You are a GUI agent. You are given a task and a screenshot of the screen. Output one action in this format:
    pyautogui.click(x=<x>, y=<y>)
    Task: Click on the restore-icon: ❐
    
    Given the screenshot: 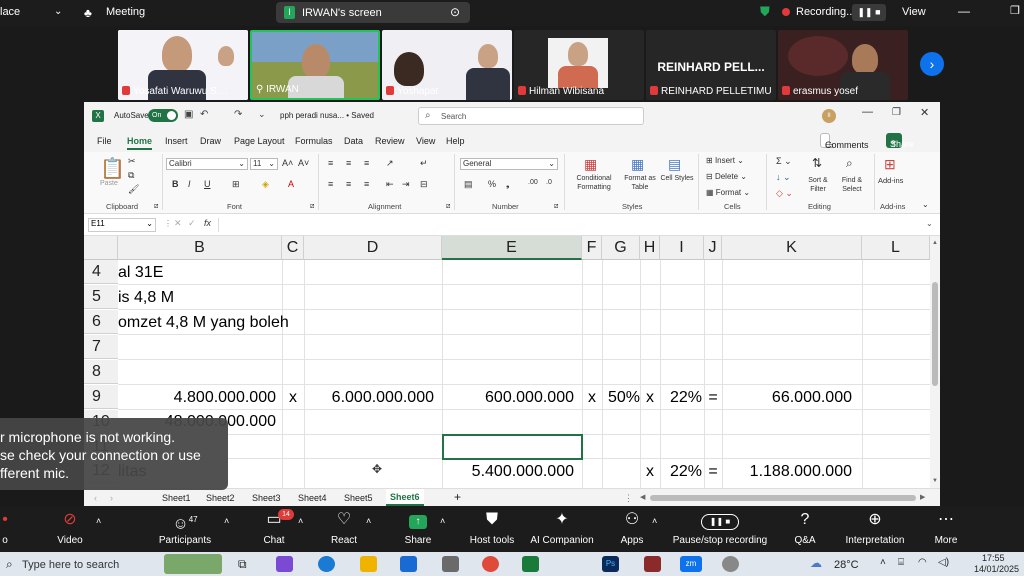 What is the action you would take?
    pyautogui.click(x=896, y=112)
    